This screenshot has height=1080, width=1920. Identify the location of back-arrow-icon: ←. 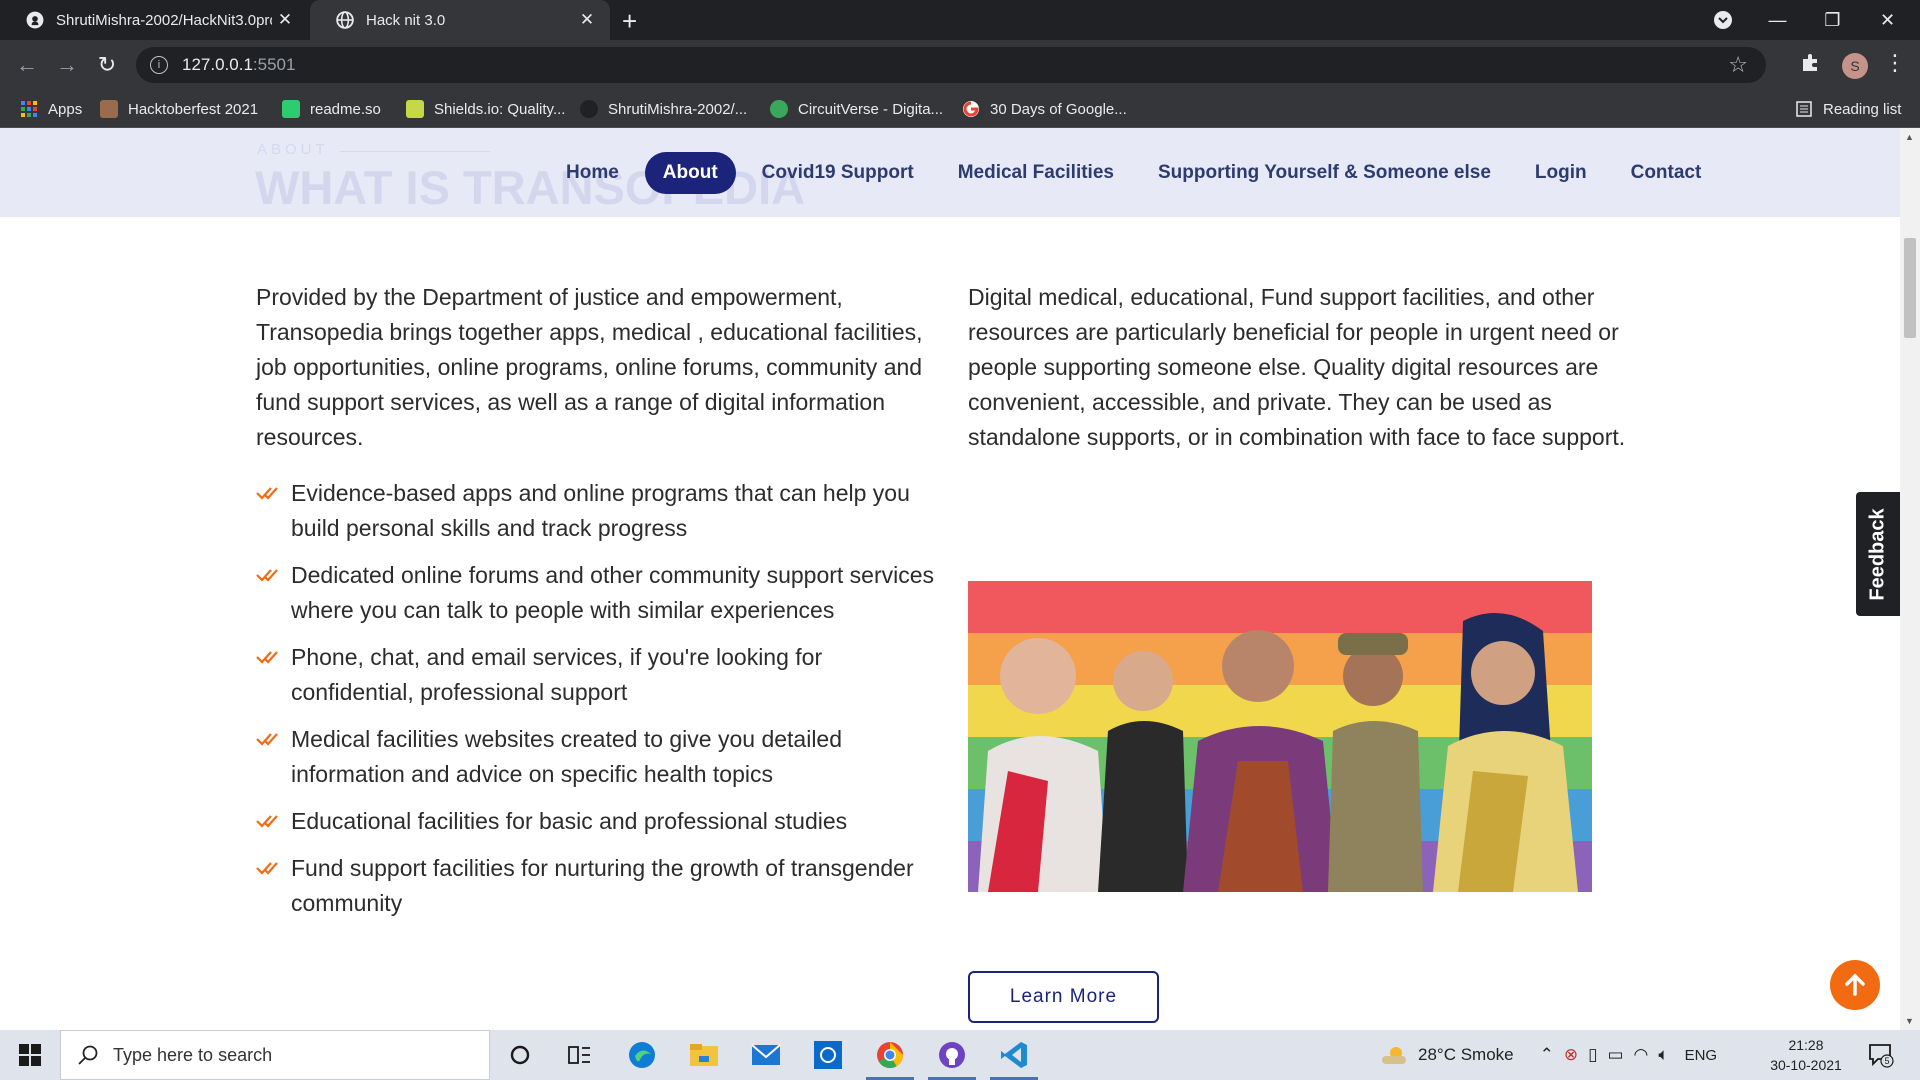
(27, 65).